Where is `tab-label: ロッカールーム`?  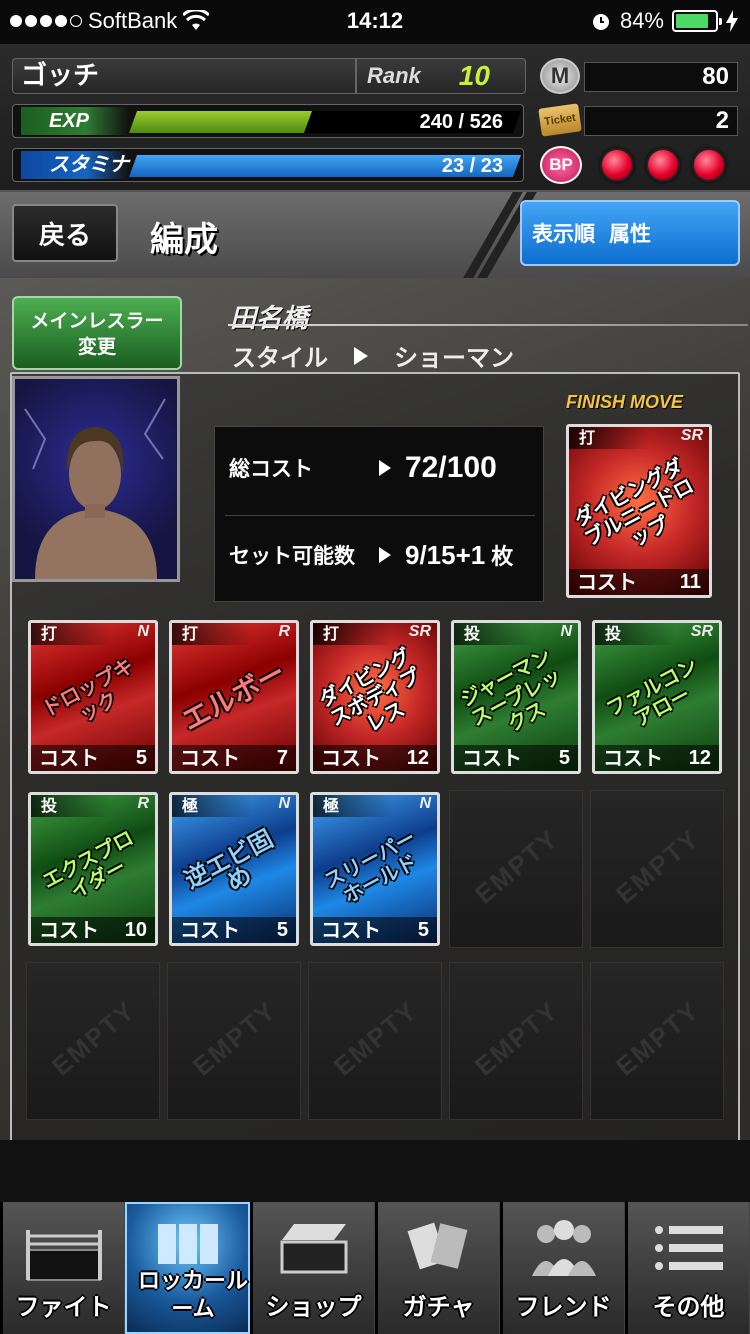
tab-label: ロッカールーム is located at coordinates (192, 1295).